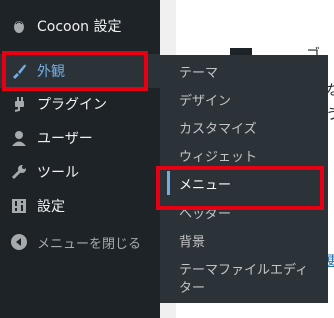  Describe the element at coordinates (80, 172) in the screenshot. I see `sidebar-item-tools: ツール` at that location.